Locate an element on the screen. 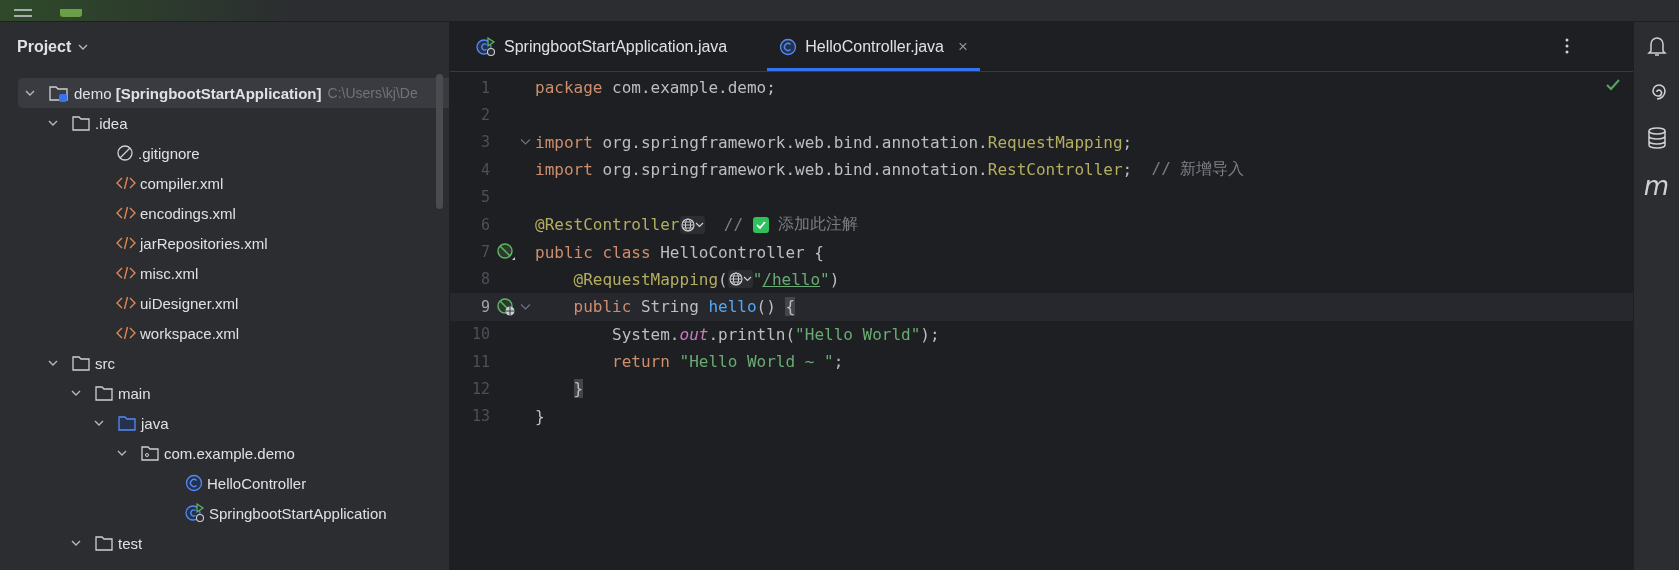 Image resolution: width=1679 pixels, height=570 pixels. check-icon is located at coordinates (1613, 85).